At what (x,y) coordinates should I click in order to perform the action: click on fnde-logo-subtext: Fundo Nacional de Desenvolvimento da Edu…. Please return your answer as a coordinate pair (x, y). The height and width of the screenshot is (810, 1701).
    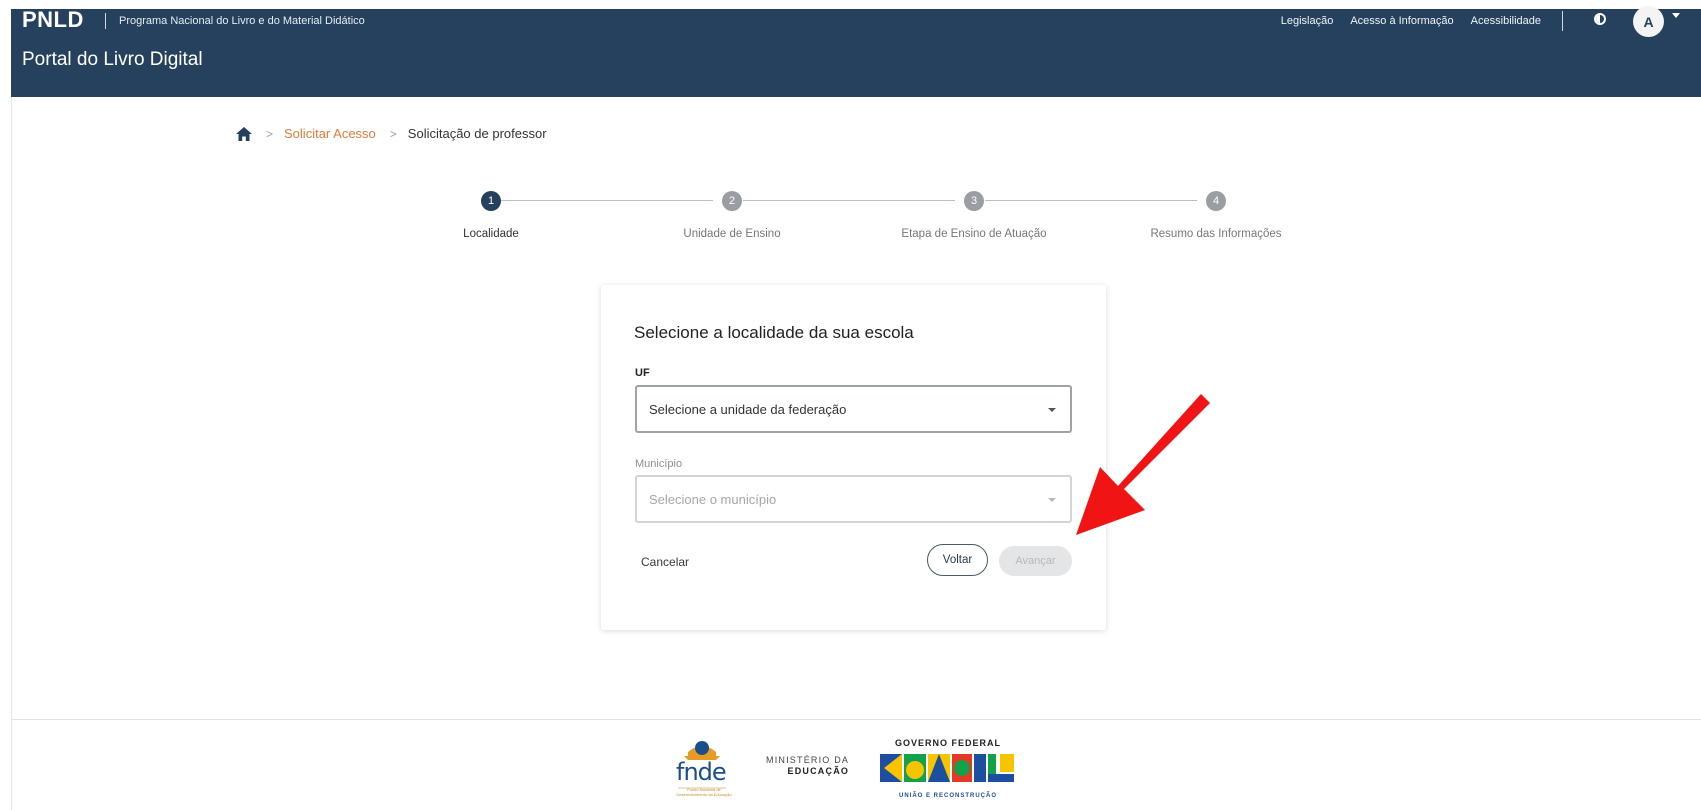
    Looking at the image, I should click on (704, 792).